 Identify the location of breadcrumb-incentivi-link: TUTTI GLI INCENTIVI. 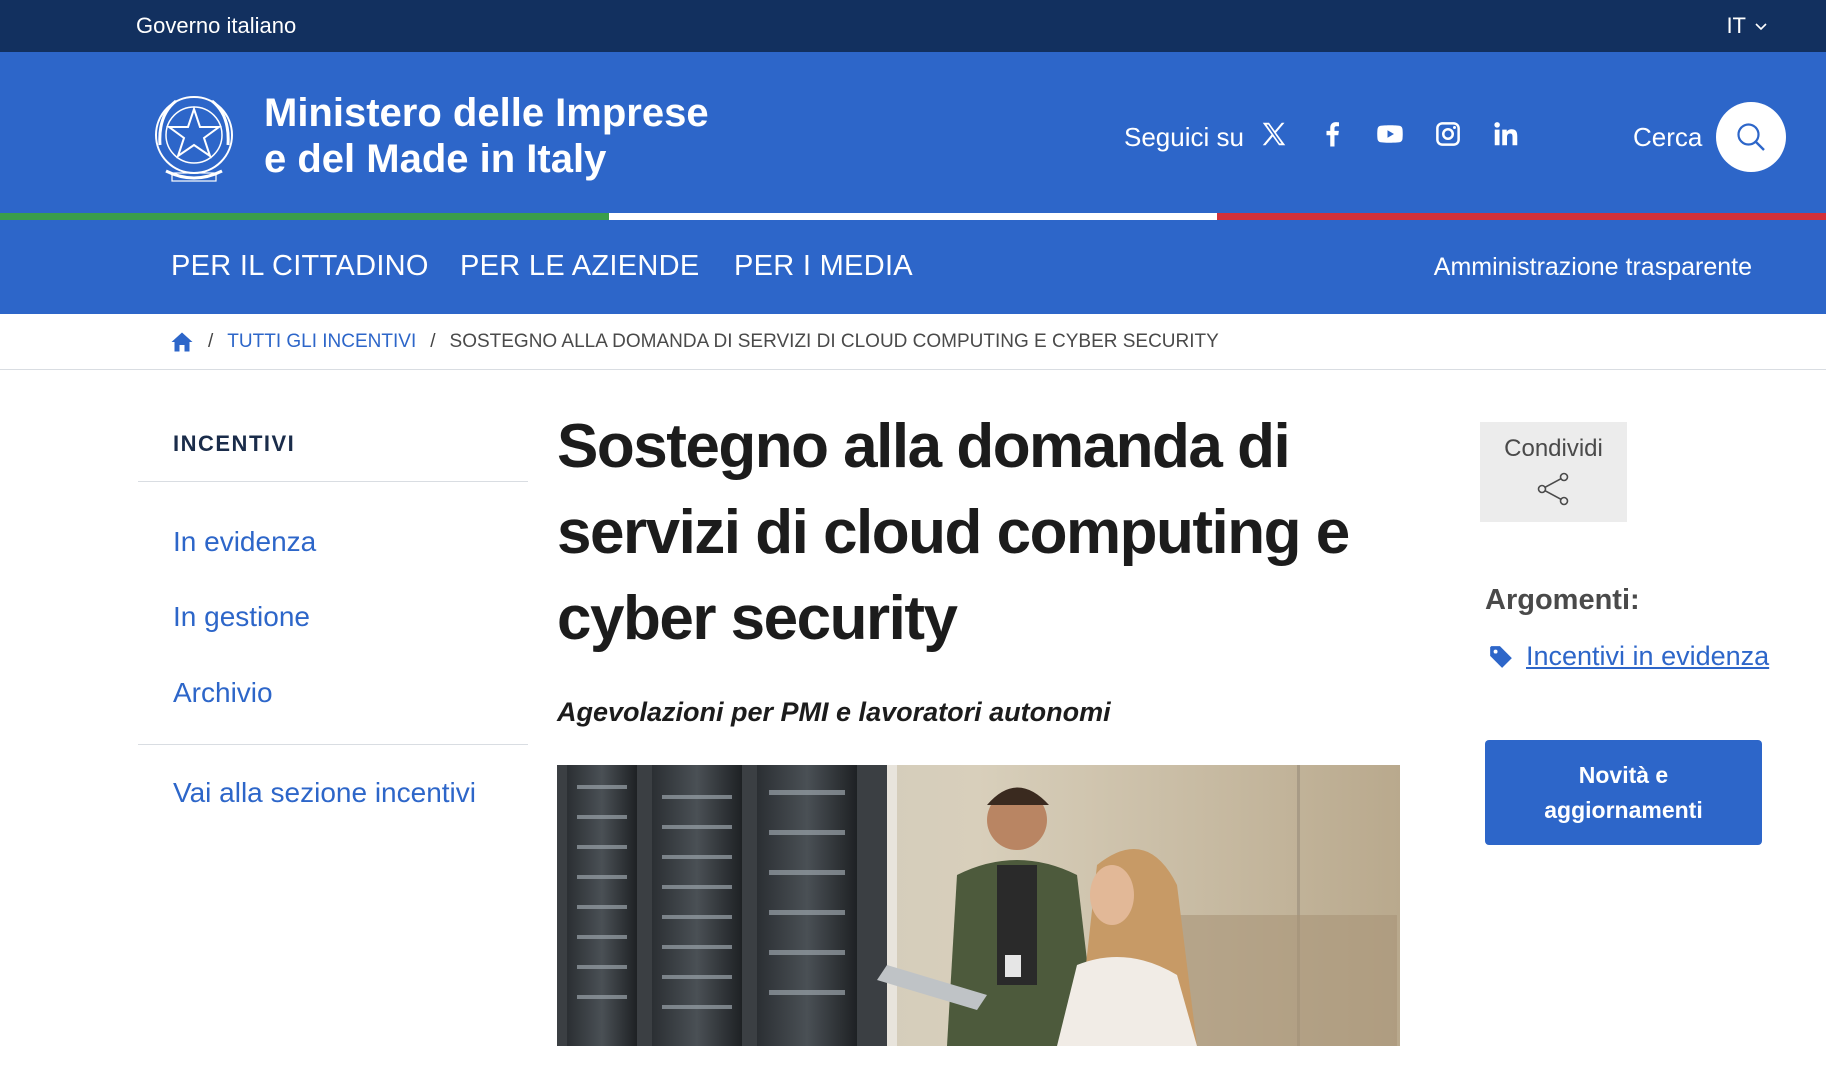
(321, 342).